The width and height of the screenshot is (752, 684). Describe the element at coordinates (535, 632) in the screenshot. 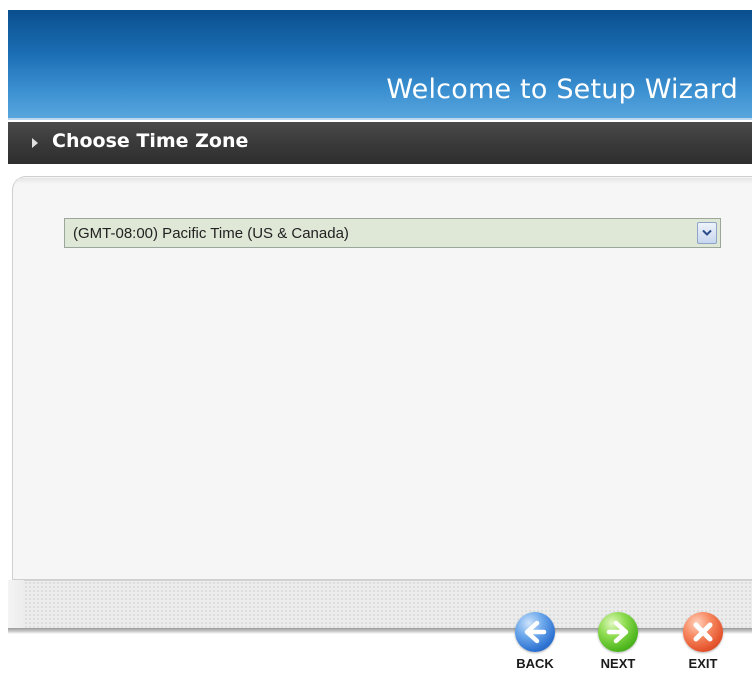

I see `arrow-left-icon` at that location.